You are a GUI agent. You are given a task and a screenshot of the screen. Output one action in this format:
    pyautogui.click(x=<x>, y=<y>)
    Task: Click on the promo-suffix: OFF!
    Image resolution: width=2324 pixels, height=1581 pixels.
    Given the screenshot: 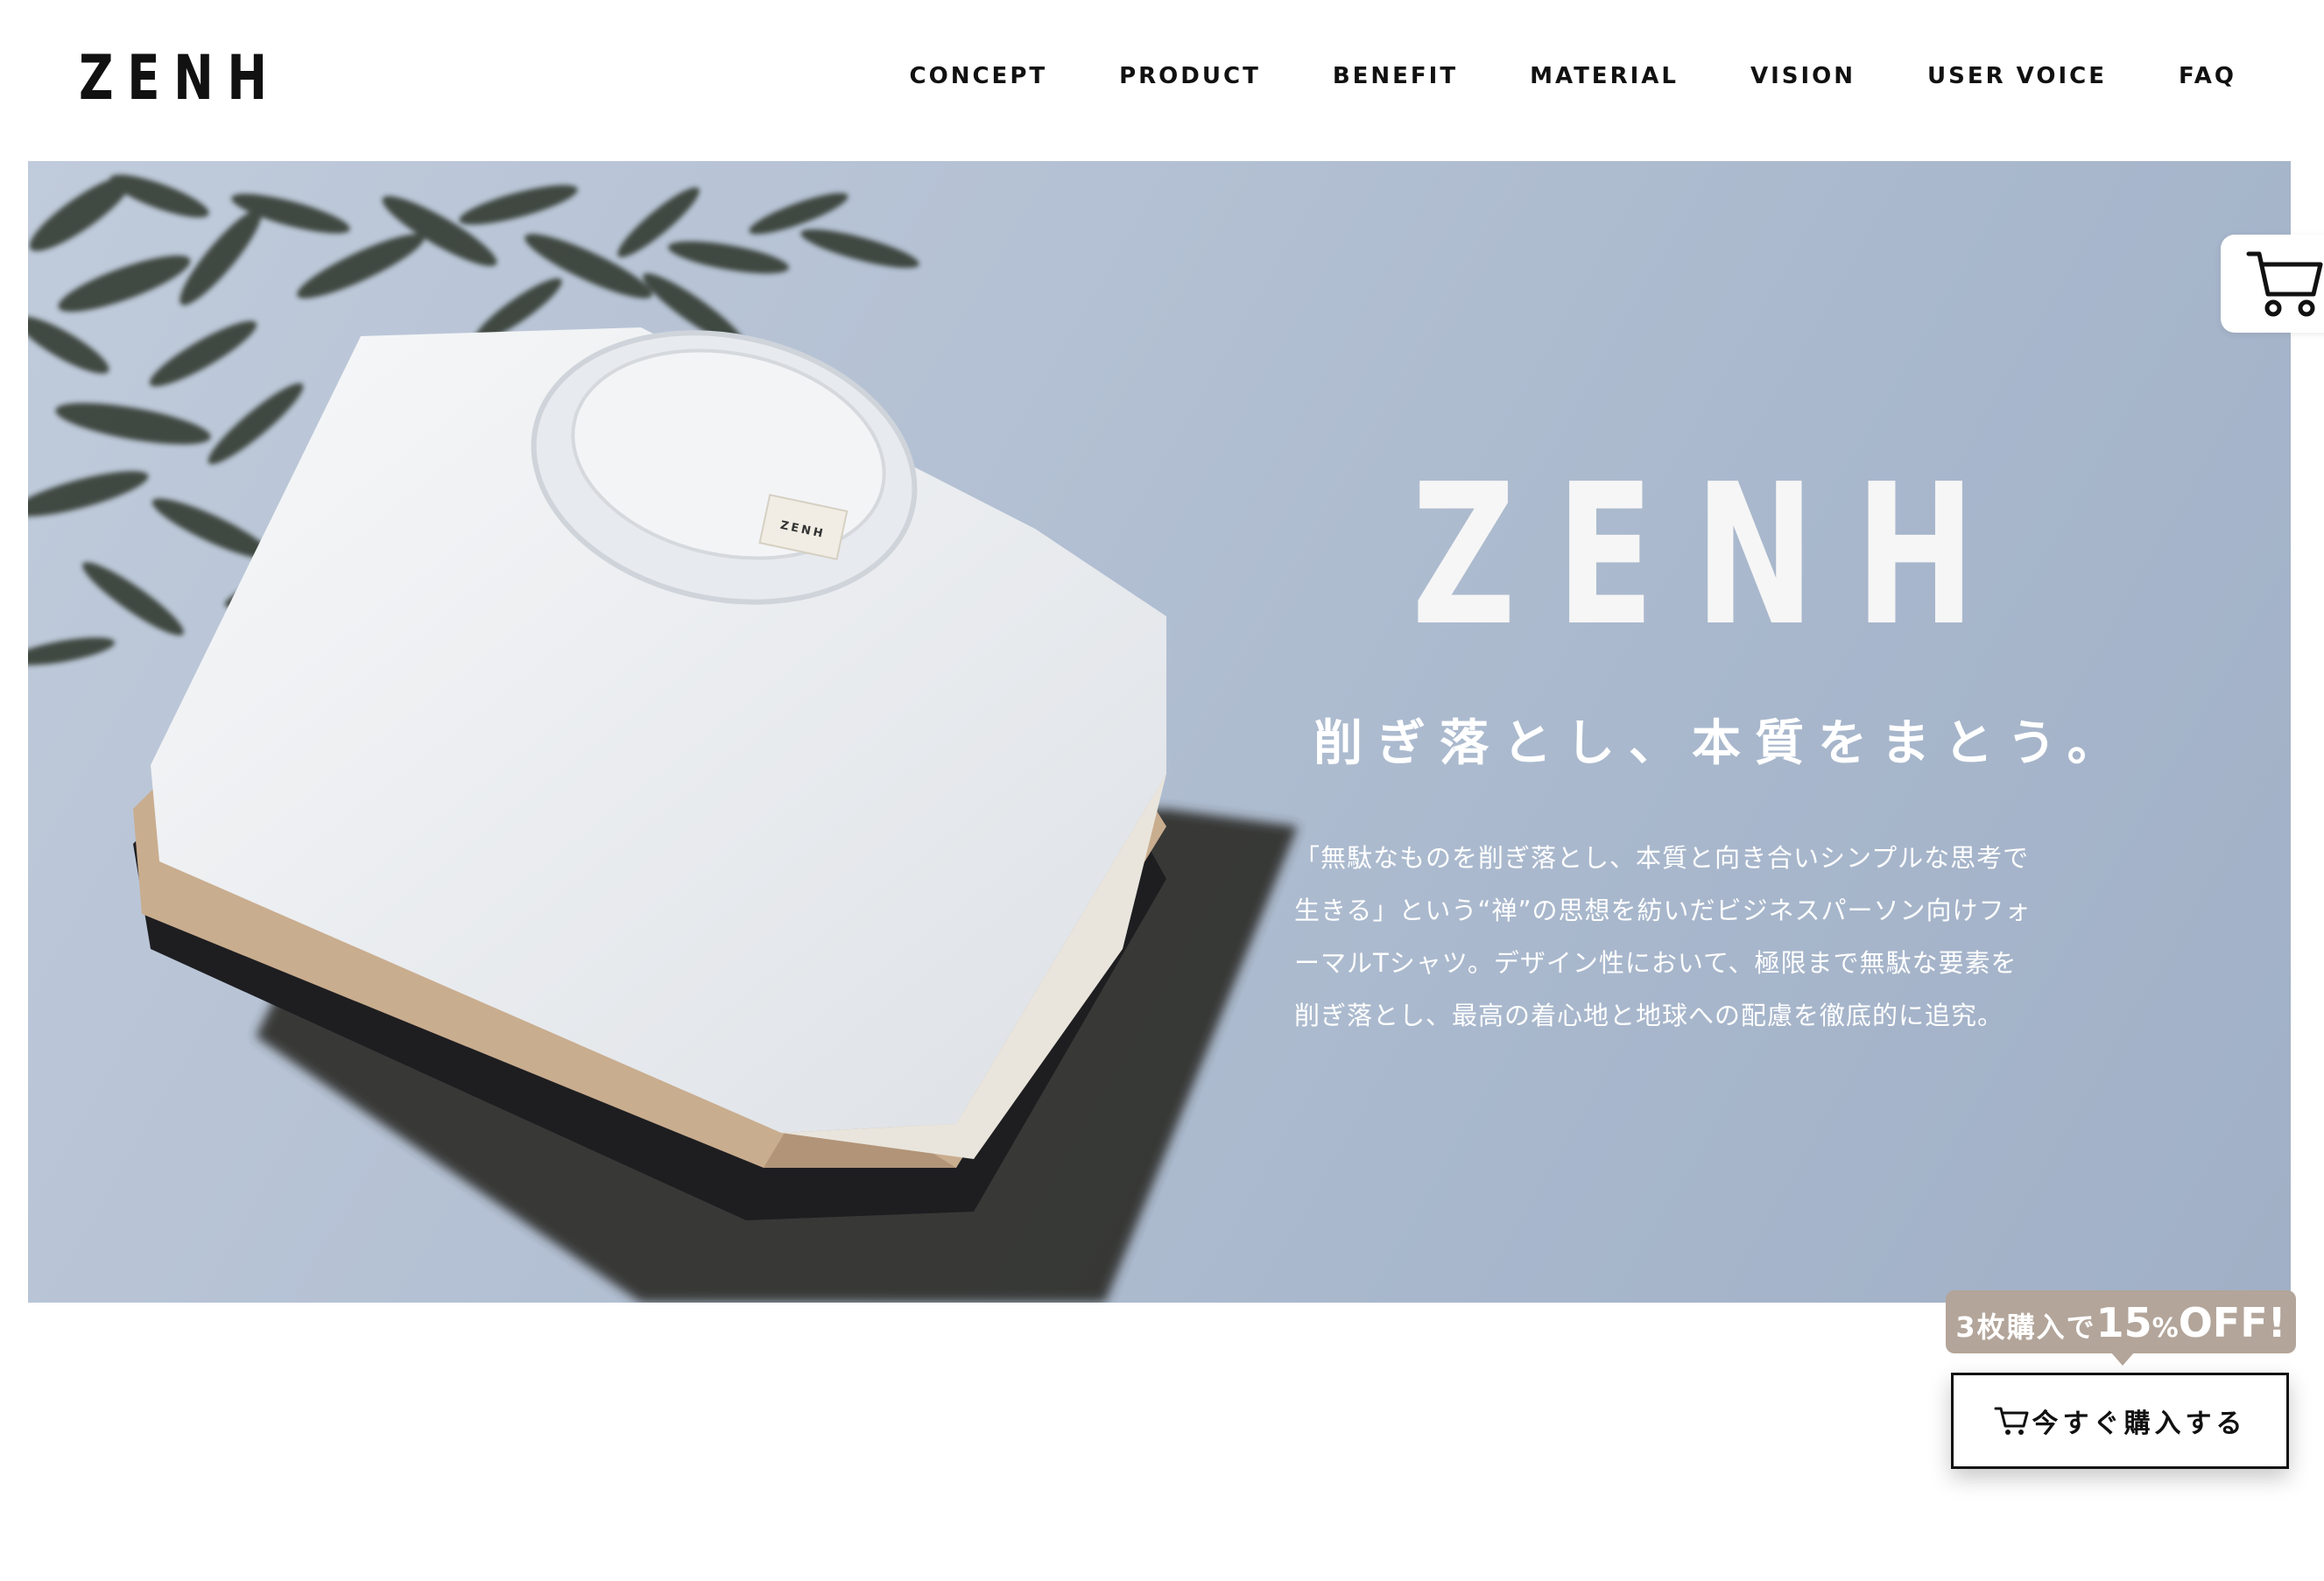 What is the action you would take?
    pyautogui.click(x=2232, y=1322)
    